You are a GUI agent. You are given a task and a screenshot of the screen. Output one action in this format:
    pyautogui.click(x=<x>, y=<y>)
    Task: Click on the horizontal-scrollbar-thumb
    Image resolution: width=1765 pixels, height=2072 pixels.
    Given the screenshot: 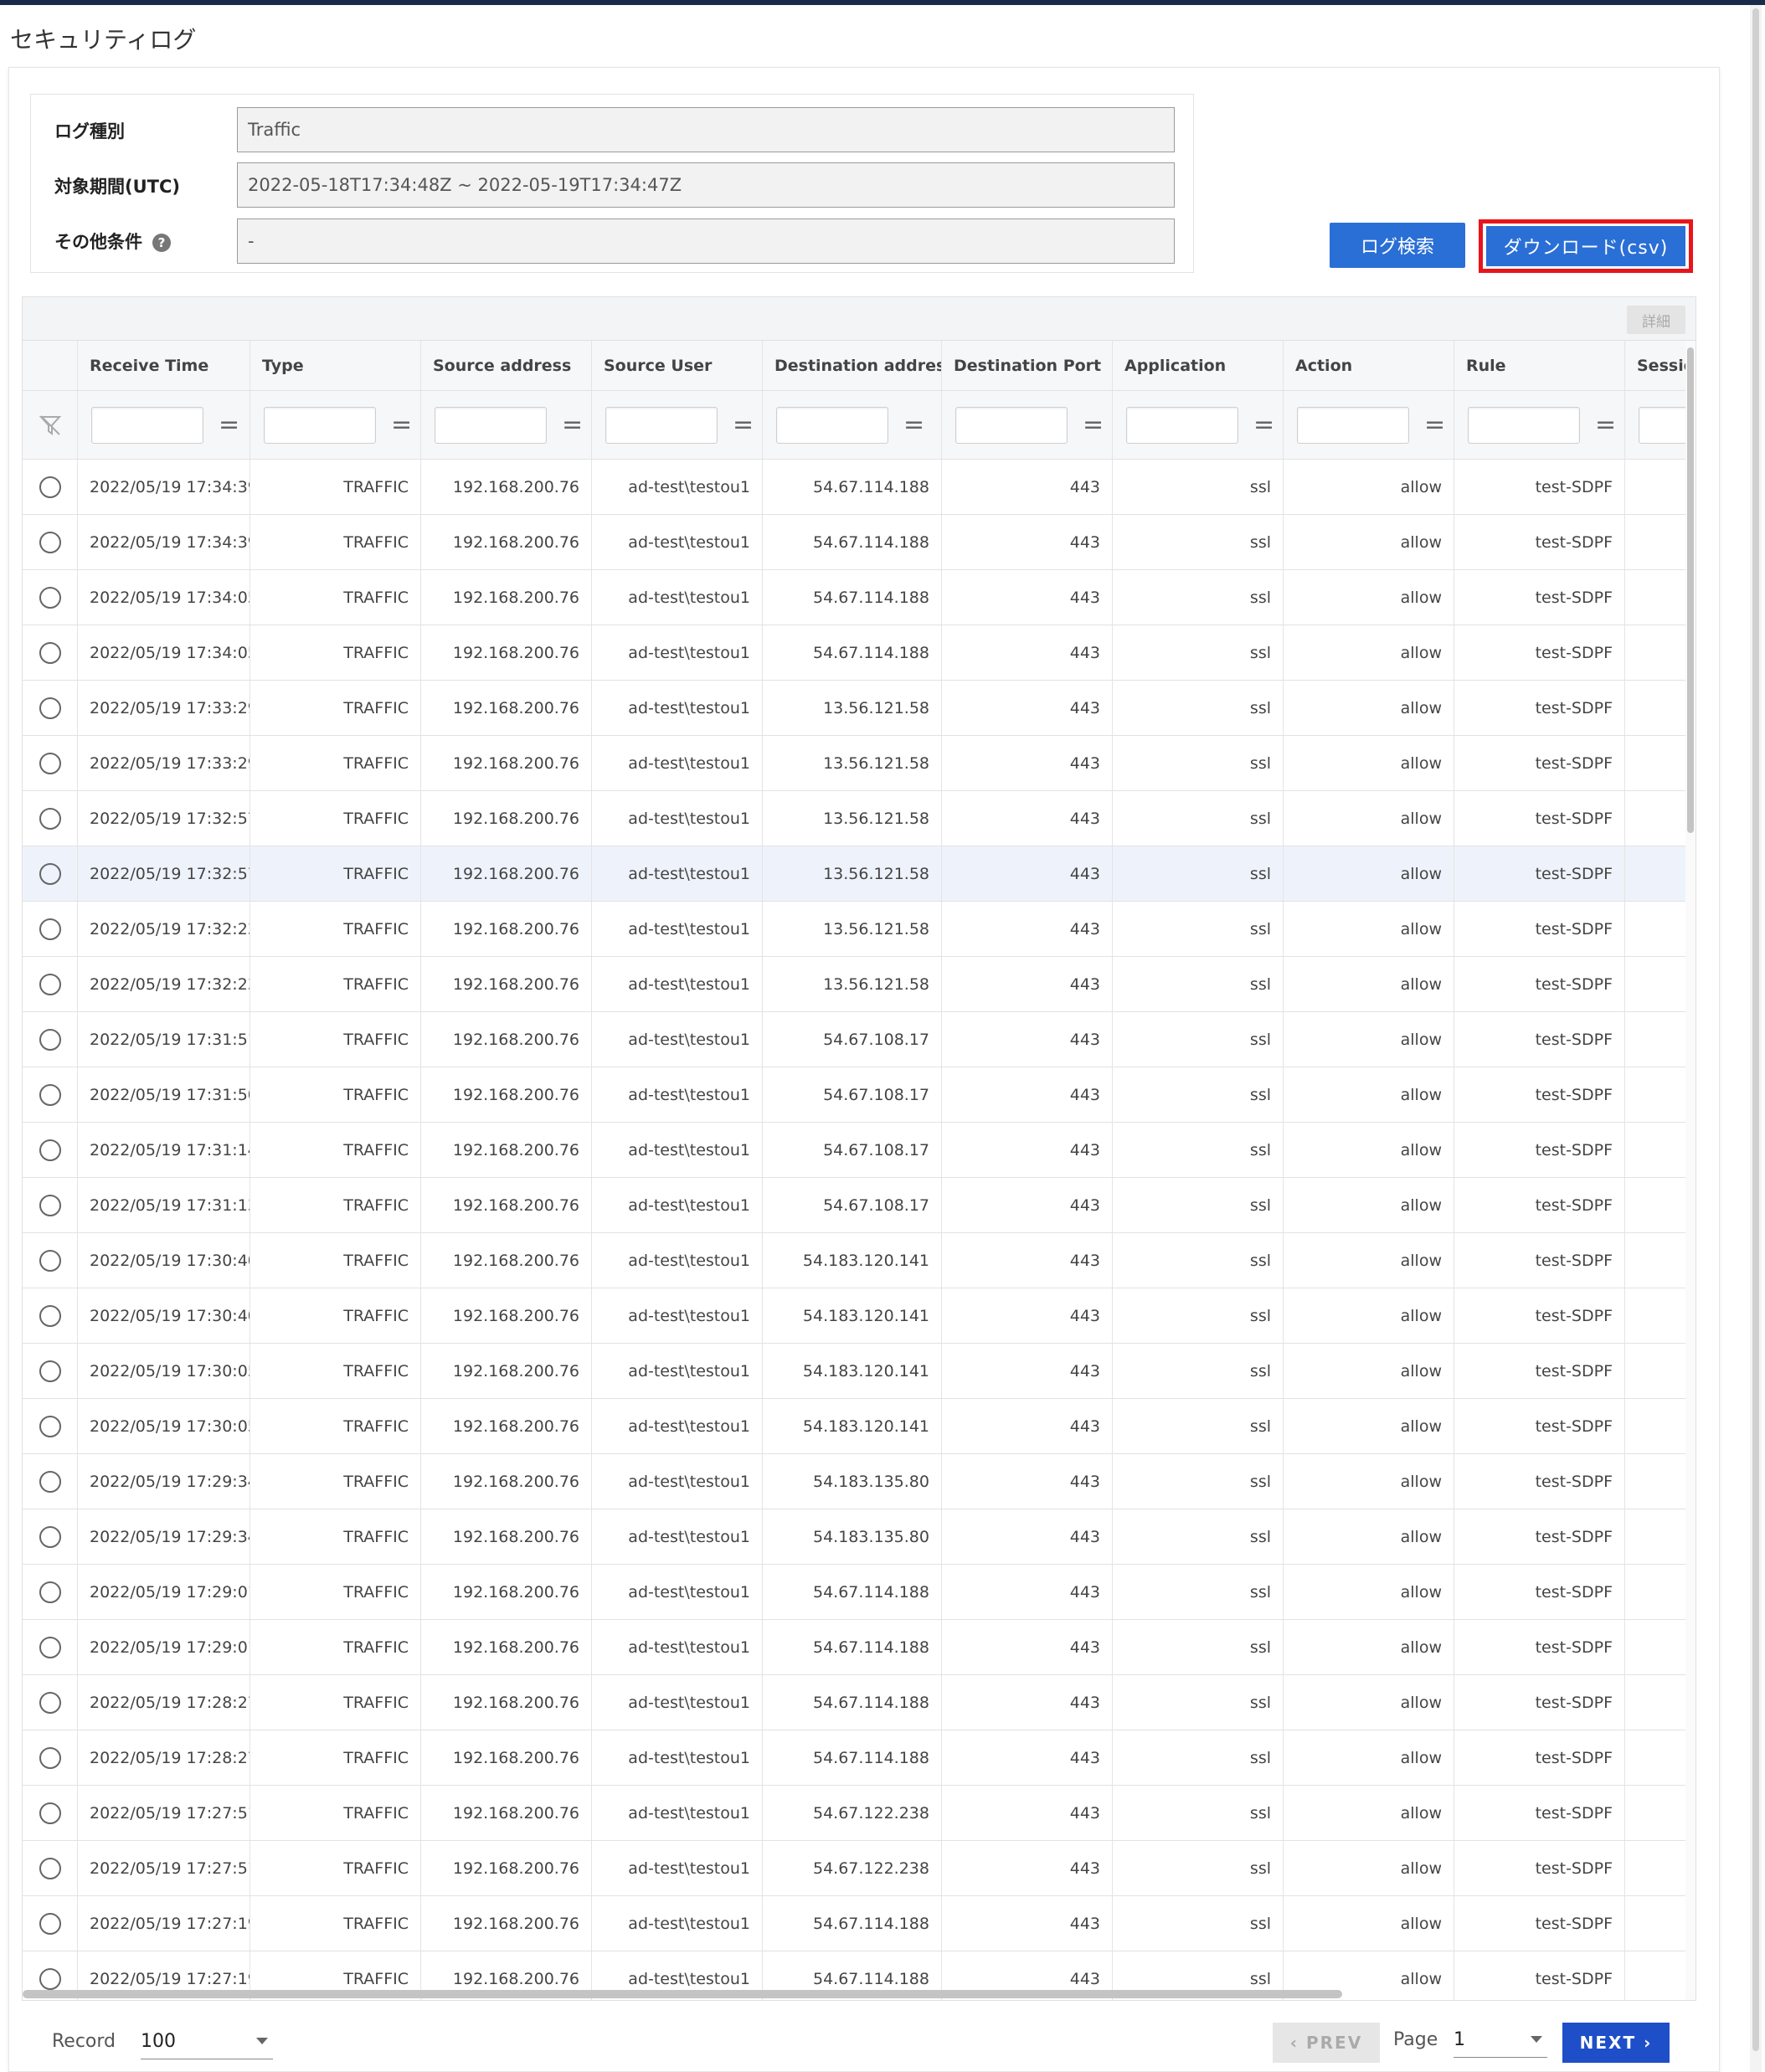 What is the action you would take?
    pyautogui.click(x=682, y=1994)
    